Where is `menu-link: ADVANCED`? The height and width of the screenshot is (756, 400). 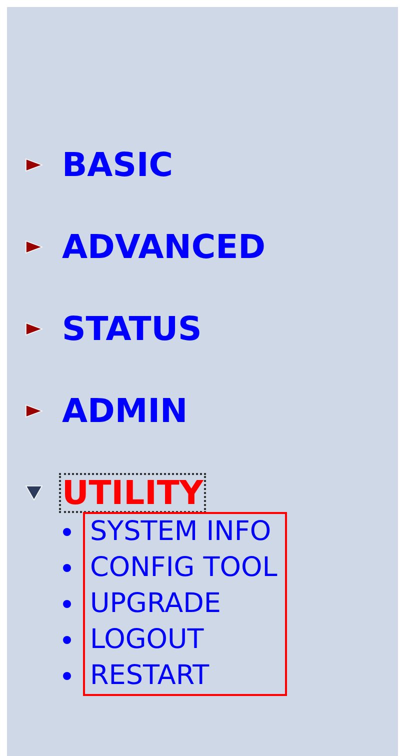 menu-link: ADVANCED is located at coordinates (164, 247).